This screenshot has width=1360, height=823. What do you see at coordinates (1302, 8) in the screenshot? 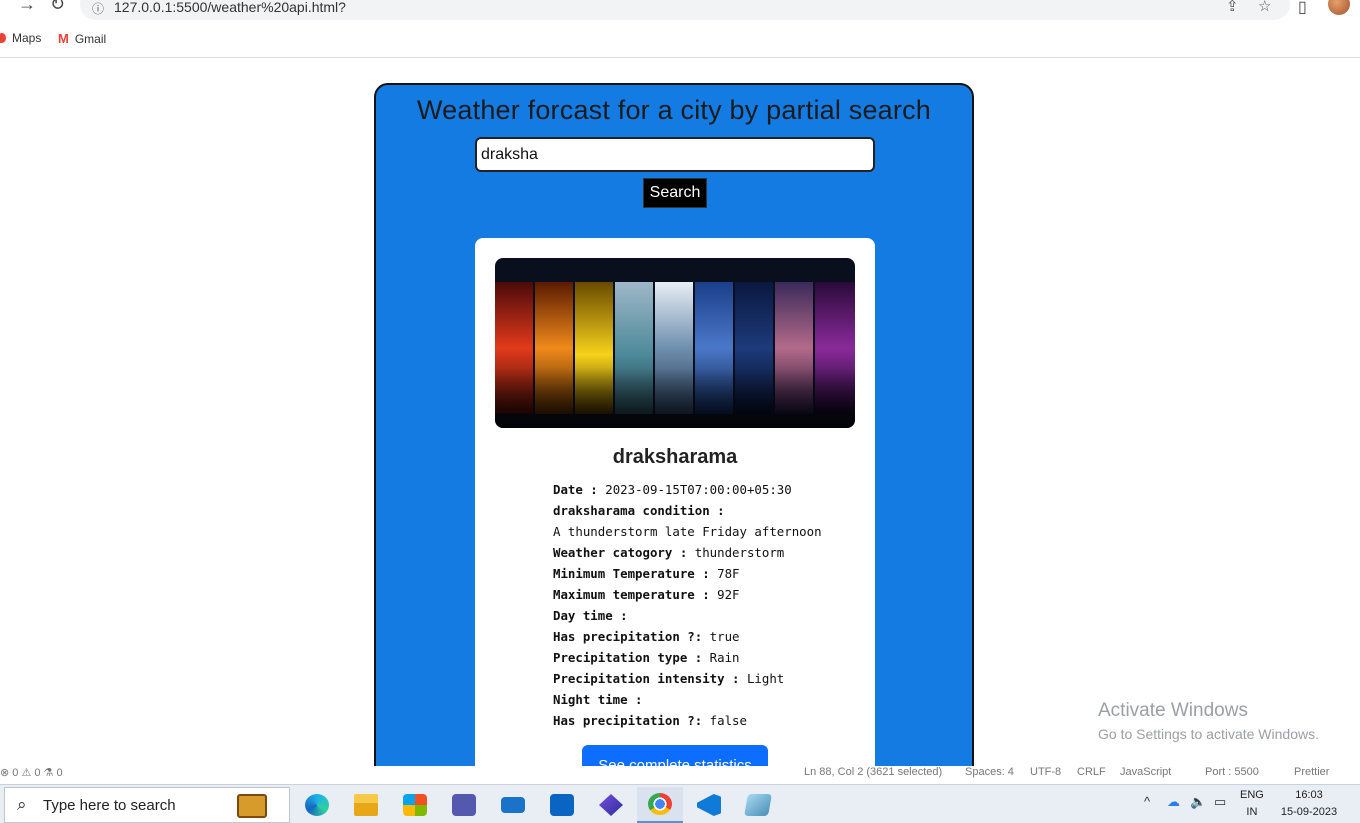
I see `side-panel-icon: ▯` at bounding box center [1302, 8].